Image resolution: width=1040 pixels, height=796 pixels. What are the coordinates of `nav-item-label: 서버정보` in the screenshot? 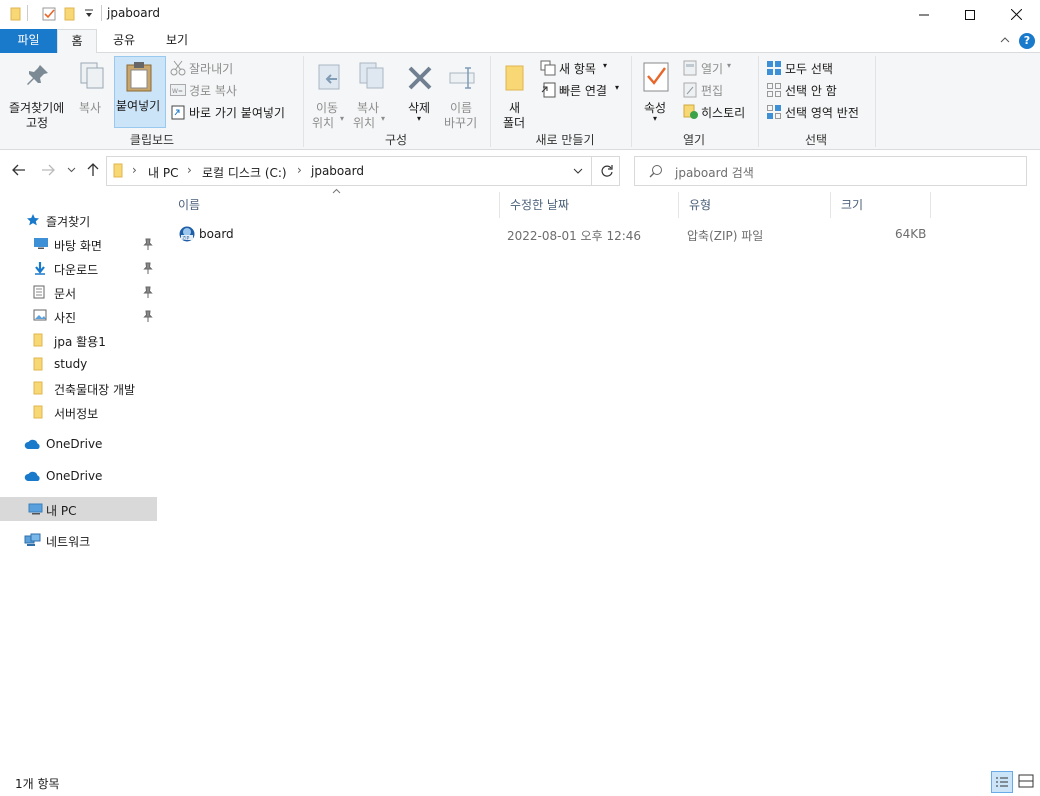 It's located at (76, 414).